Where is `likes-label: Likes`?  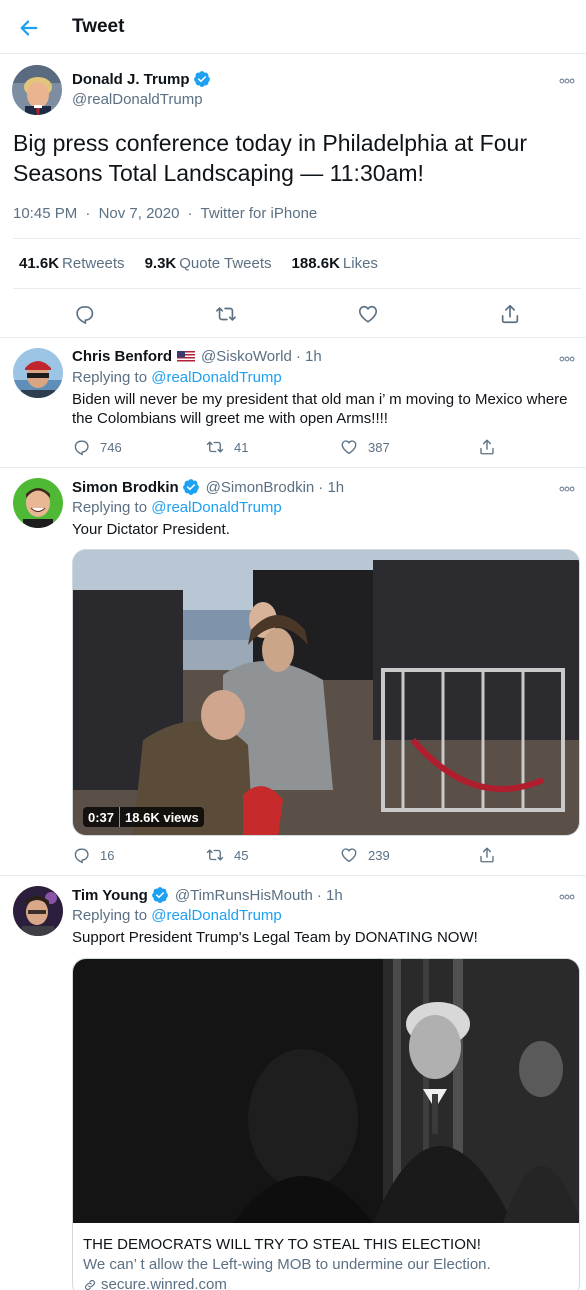 likes-label: Likes is located at coordinates (360, 263).